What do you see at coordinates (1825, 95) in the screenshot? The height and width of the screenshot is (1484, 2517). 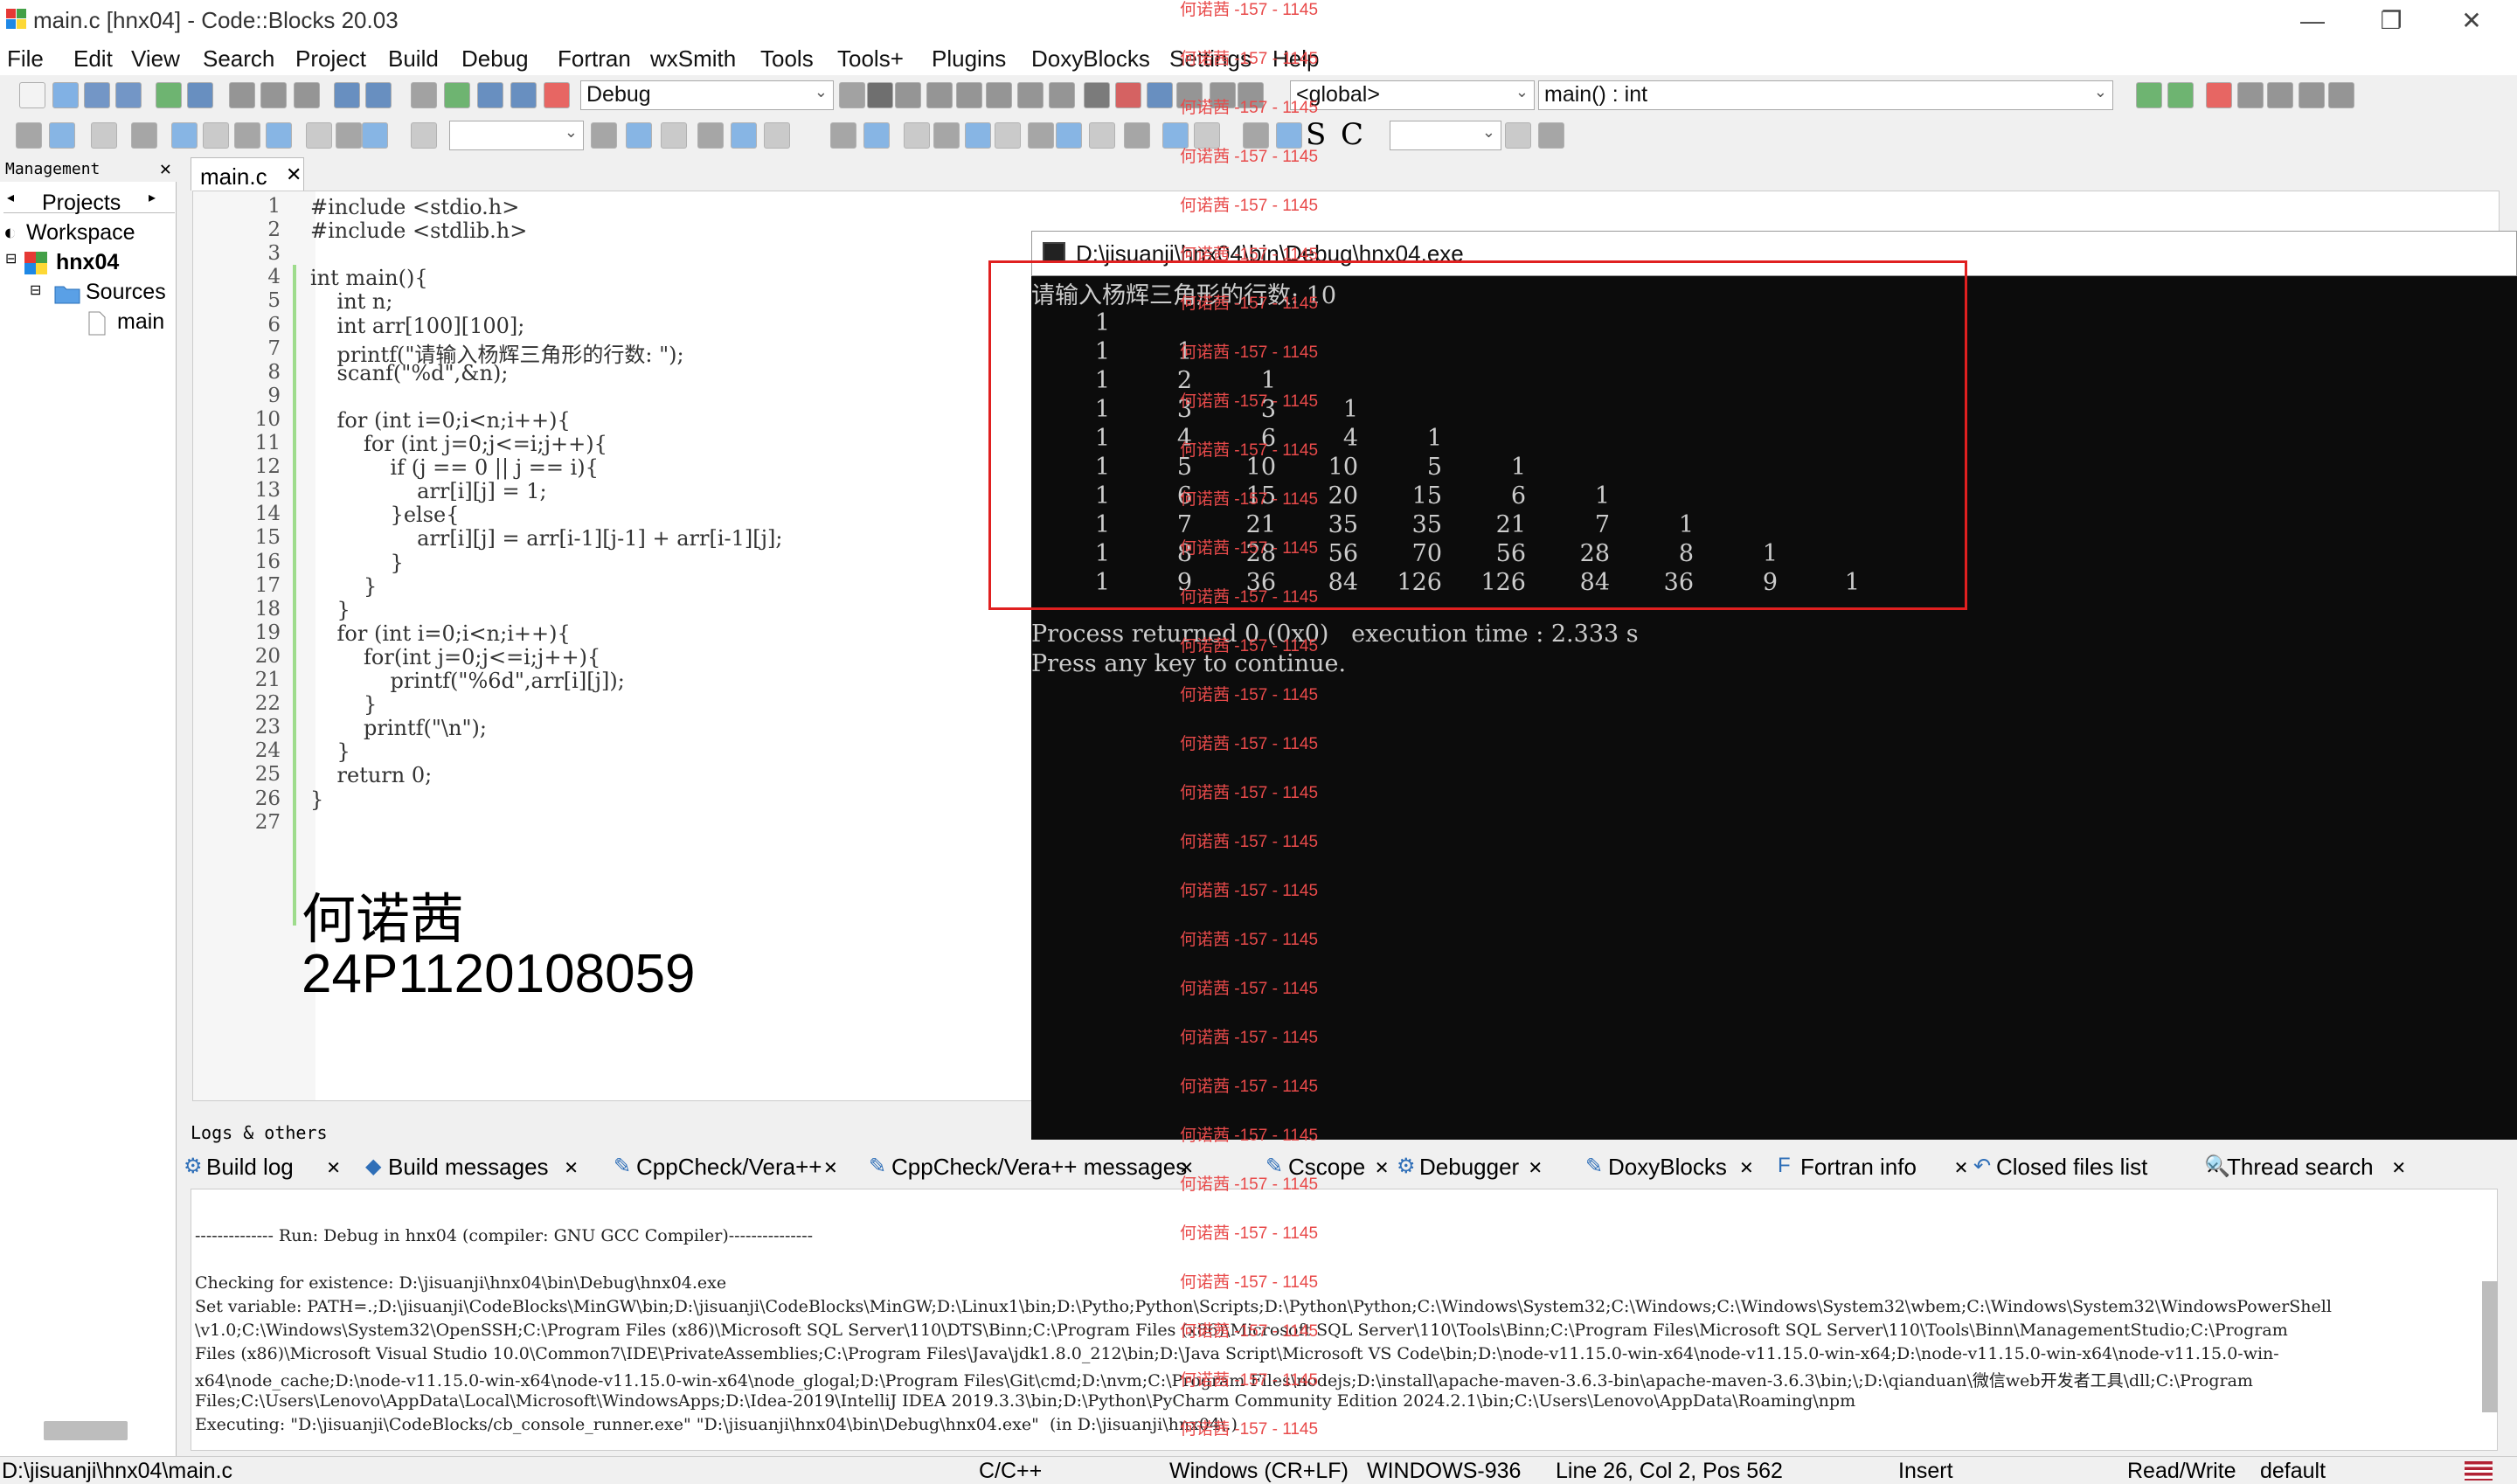 I see `function-select: main() : int ⌄` at bounding box center [1825, 95].